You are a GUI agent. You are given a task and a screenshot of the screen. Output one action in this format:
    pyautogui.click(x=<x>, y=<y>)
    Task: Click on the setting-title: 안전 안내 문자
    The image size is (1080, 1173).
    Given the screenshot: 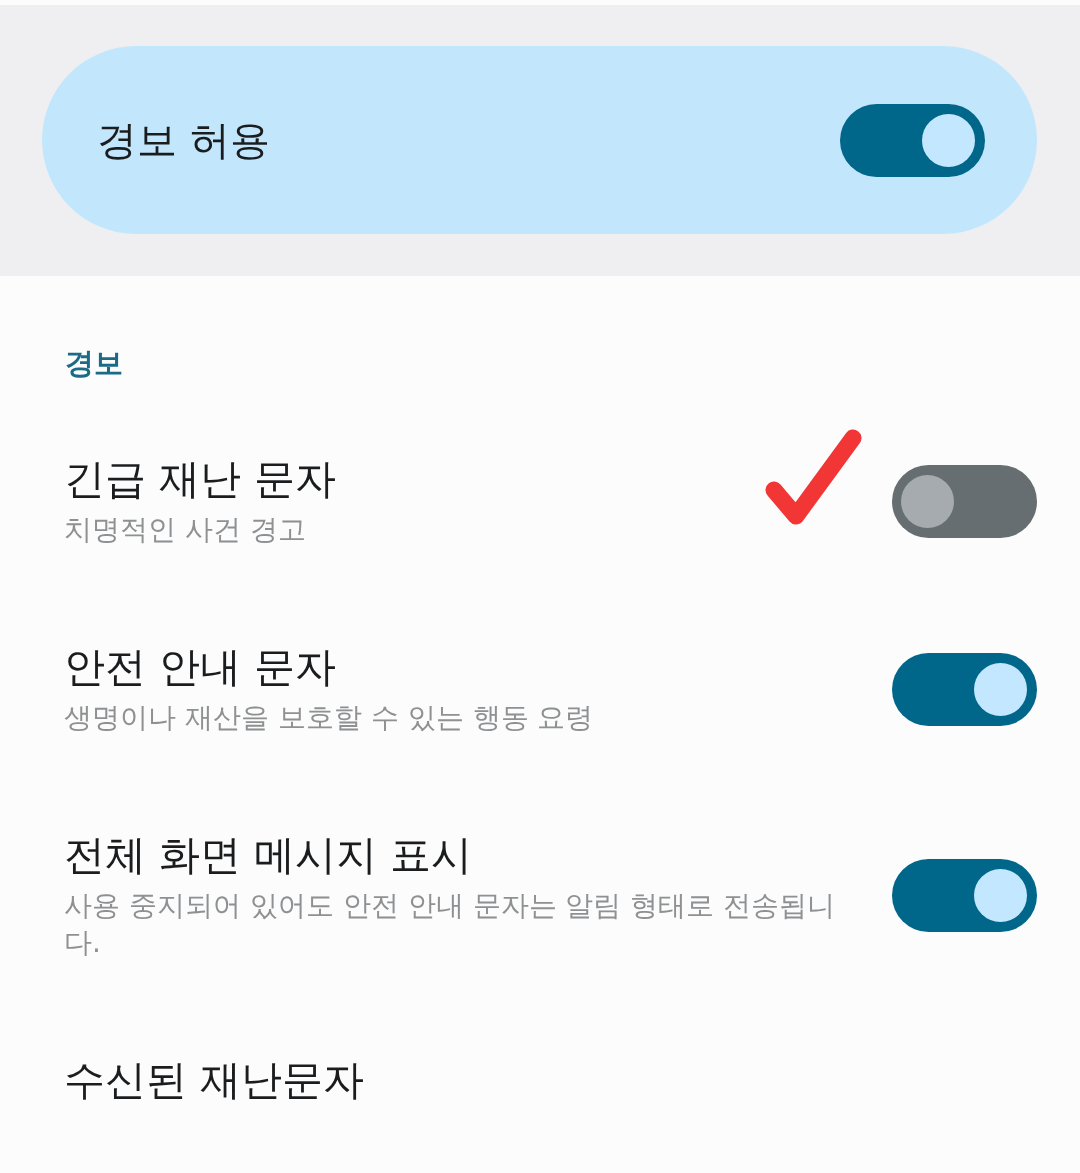 What is the action you would take?
    pyautogui.click(x=200, y=667)
    